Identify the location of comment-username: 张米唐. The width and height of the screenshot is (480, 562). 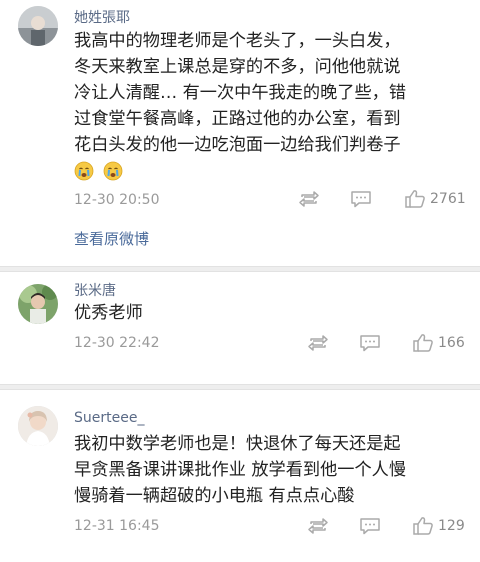
(95, 290).